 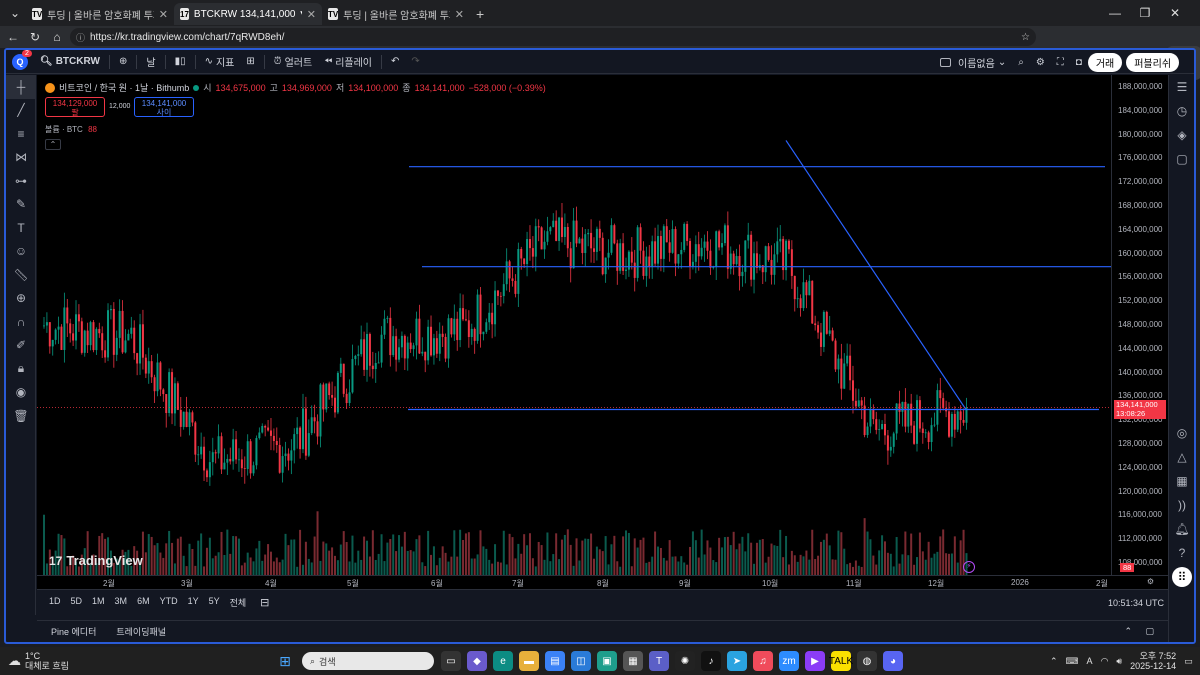 What do you see at coordinates (763, 661) in the screenshot?
I see `music-icon: ♫` at bounding box center [763, 661].